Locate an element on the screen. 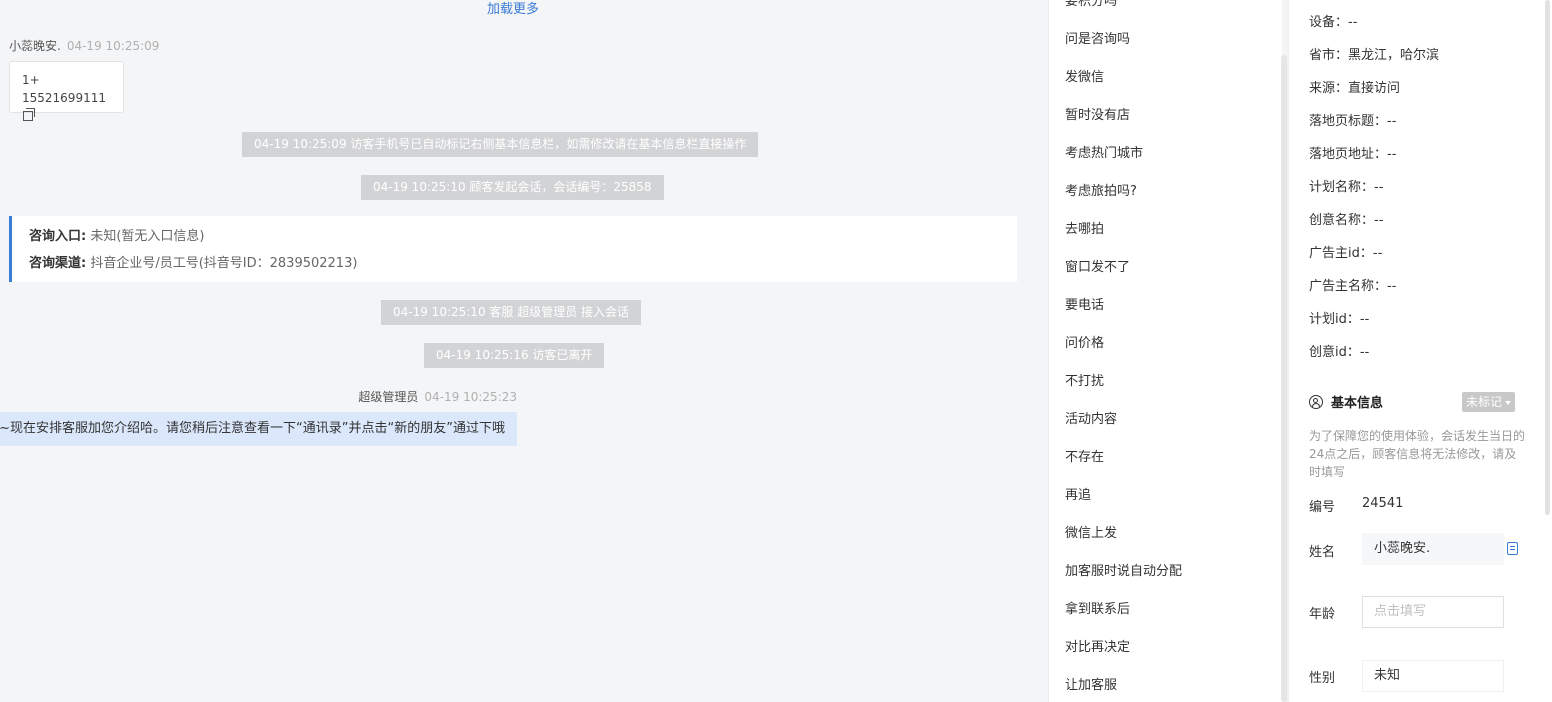 The image size is (1552, 702). name-field: 小蕊晚安. is located at coordinates (1433, 549).